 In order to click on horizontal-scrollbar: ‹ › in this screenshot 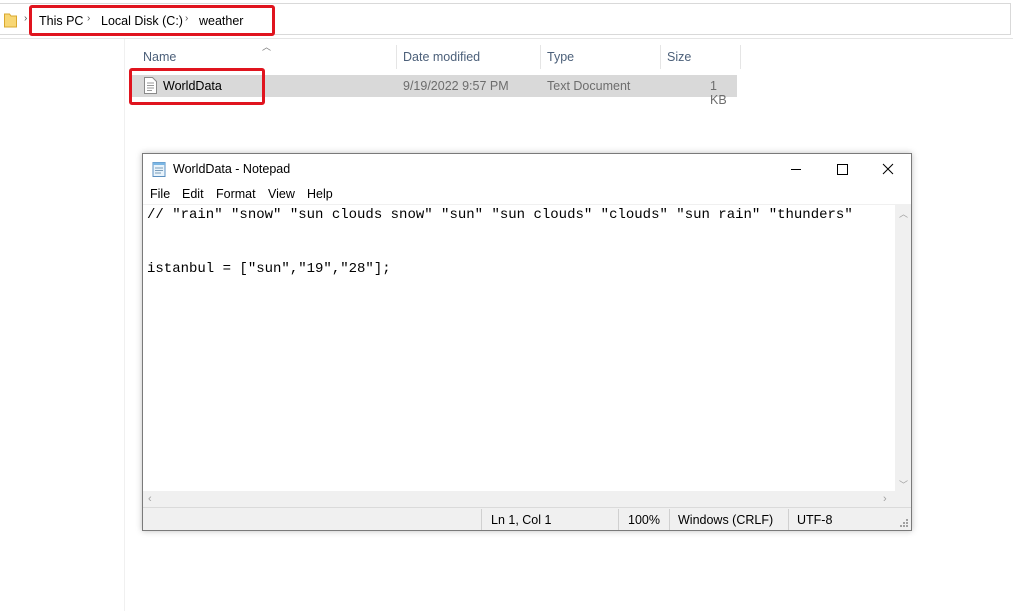, I will do `click(519, 499)`.